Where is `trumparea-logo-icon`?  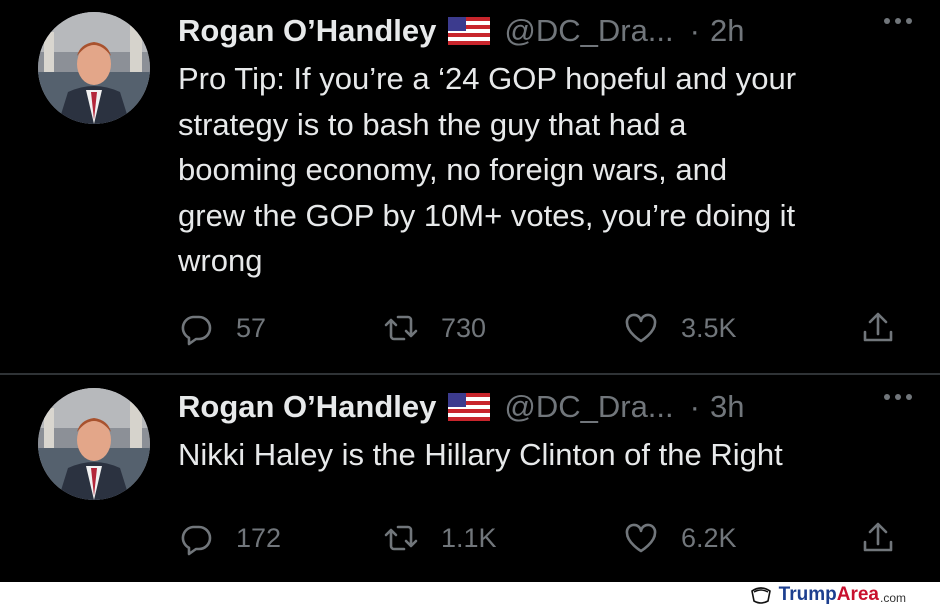 trumparea-logo-icon is located at coordinates (760, 595).